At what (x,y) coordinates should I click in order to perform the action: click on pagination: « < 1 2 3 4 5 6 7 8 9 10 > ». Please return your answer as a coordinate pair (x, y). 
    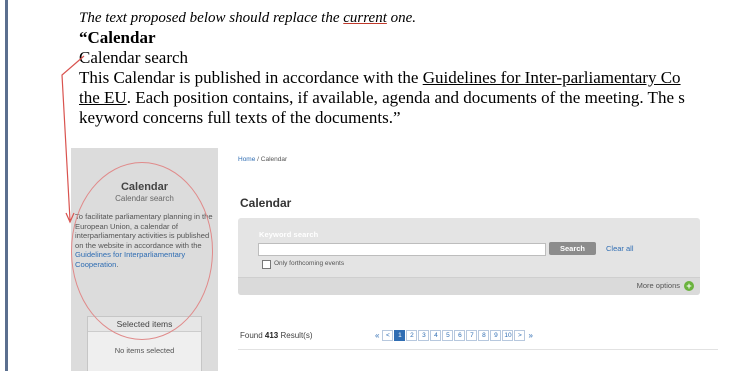
    Looking at the image, I should click on (454, 335).